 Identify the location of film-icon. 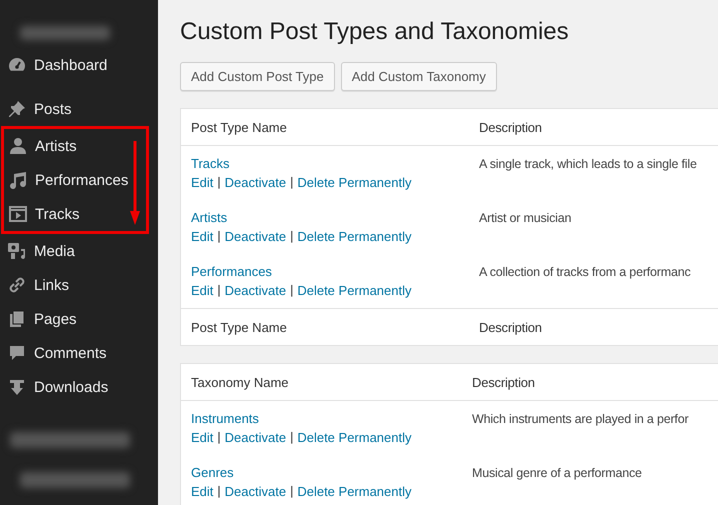
(18, 214).